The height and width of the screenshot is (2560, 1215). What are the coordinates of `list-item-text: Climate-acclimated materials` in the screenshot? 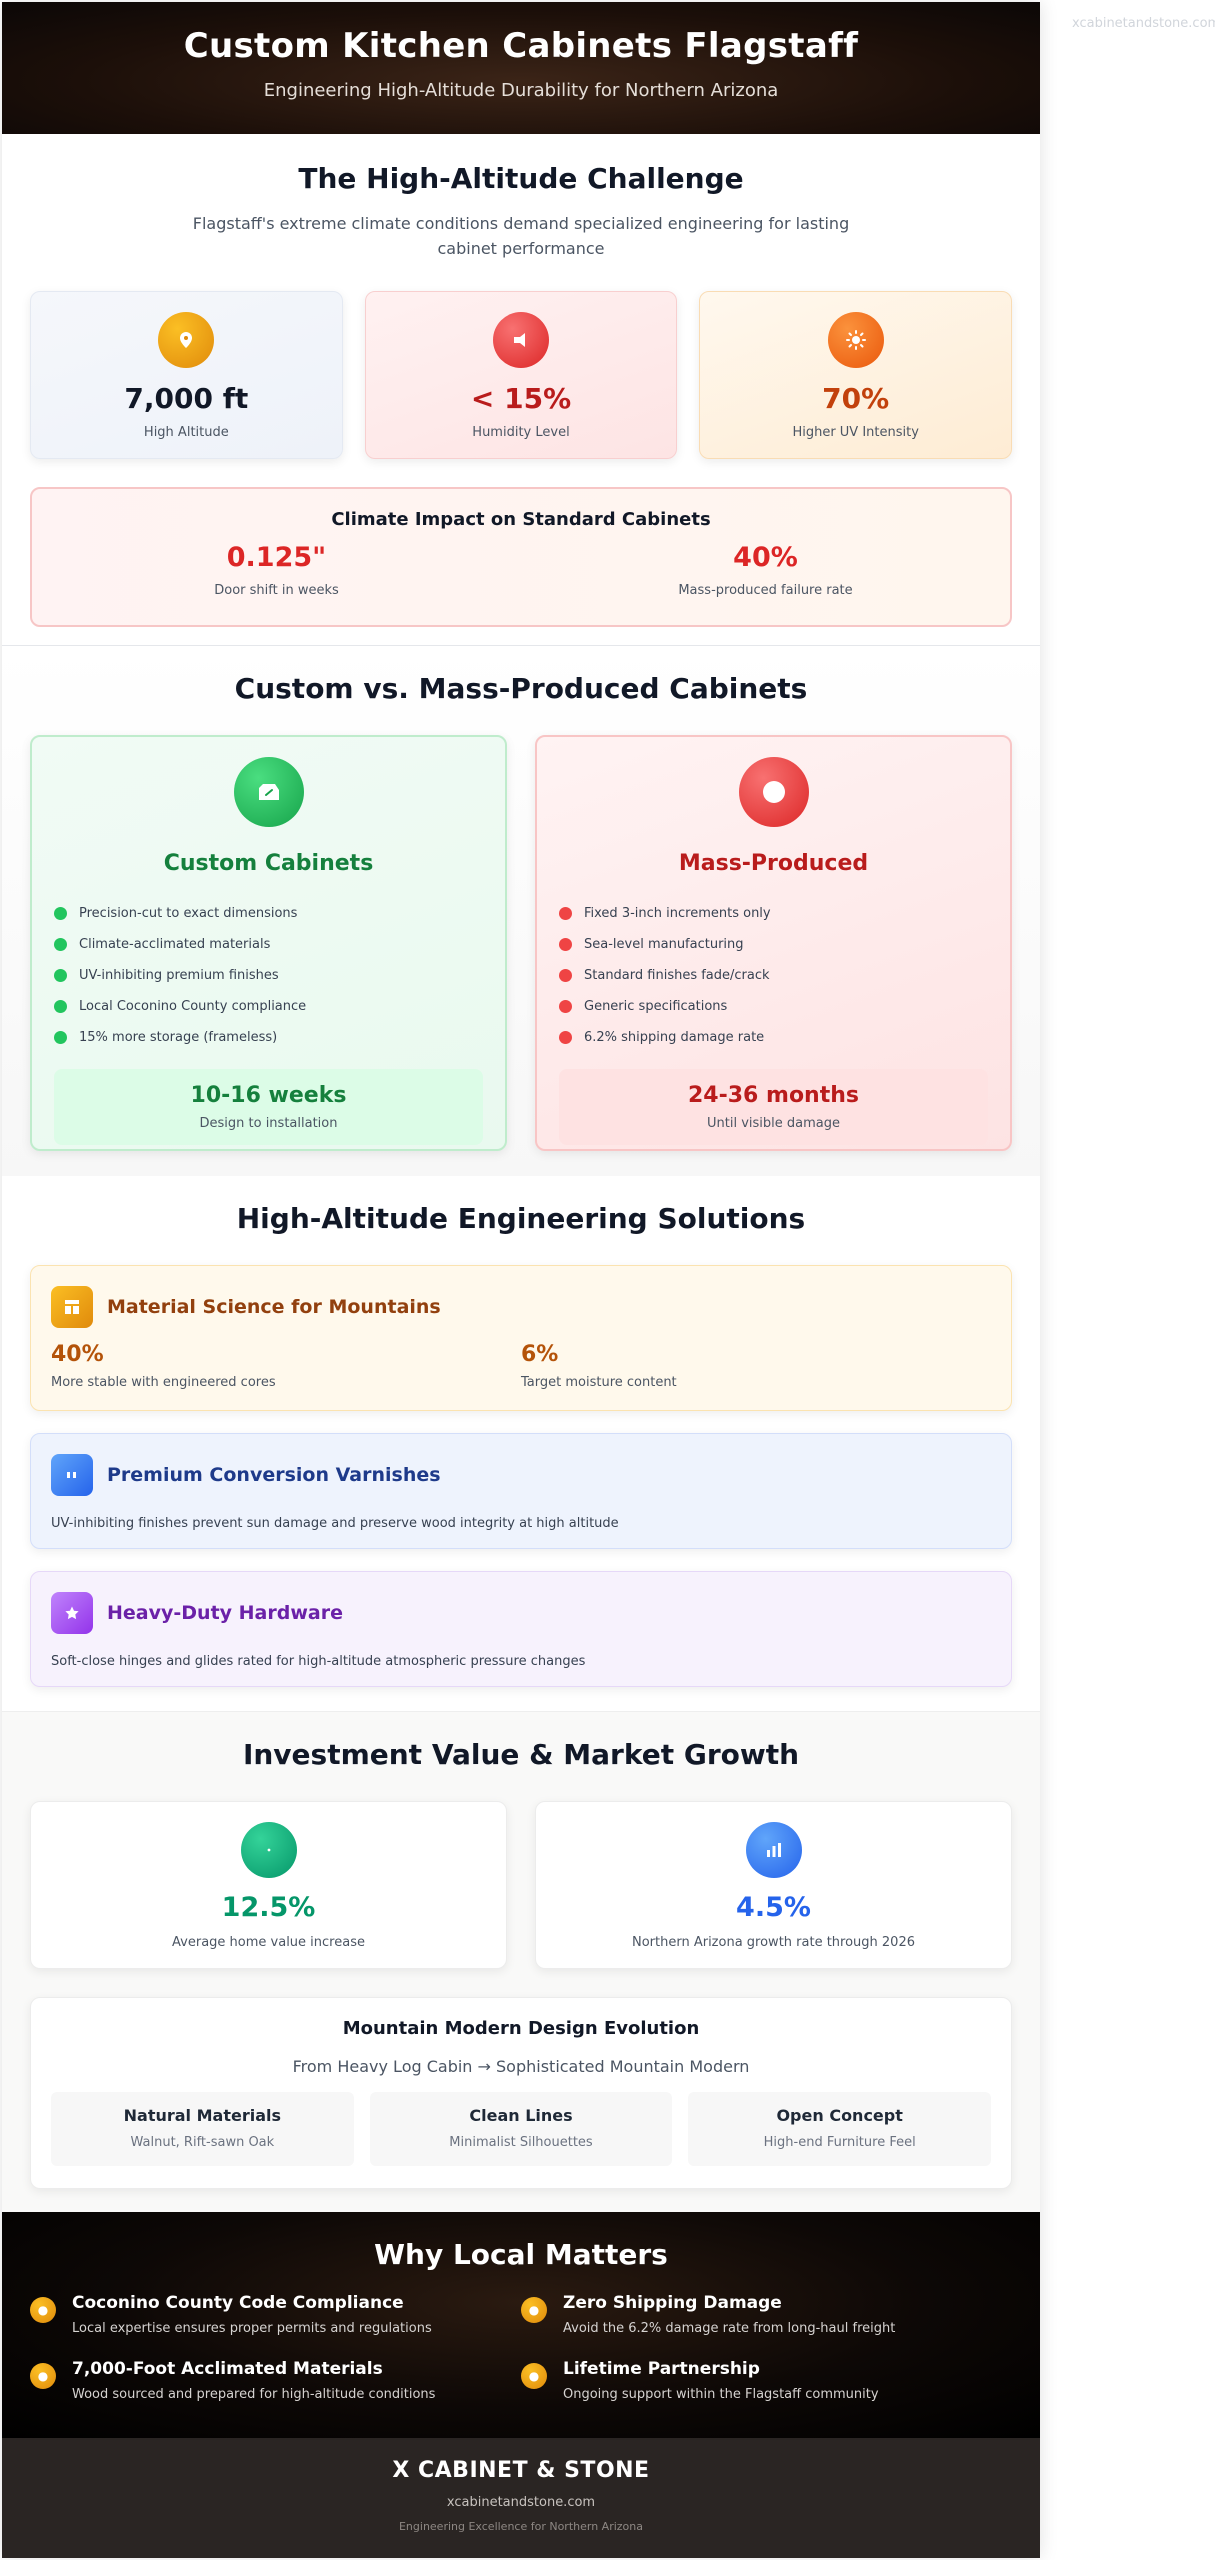 It's located at (175, 944).